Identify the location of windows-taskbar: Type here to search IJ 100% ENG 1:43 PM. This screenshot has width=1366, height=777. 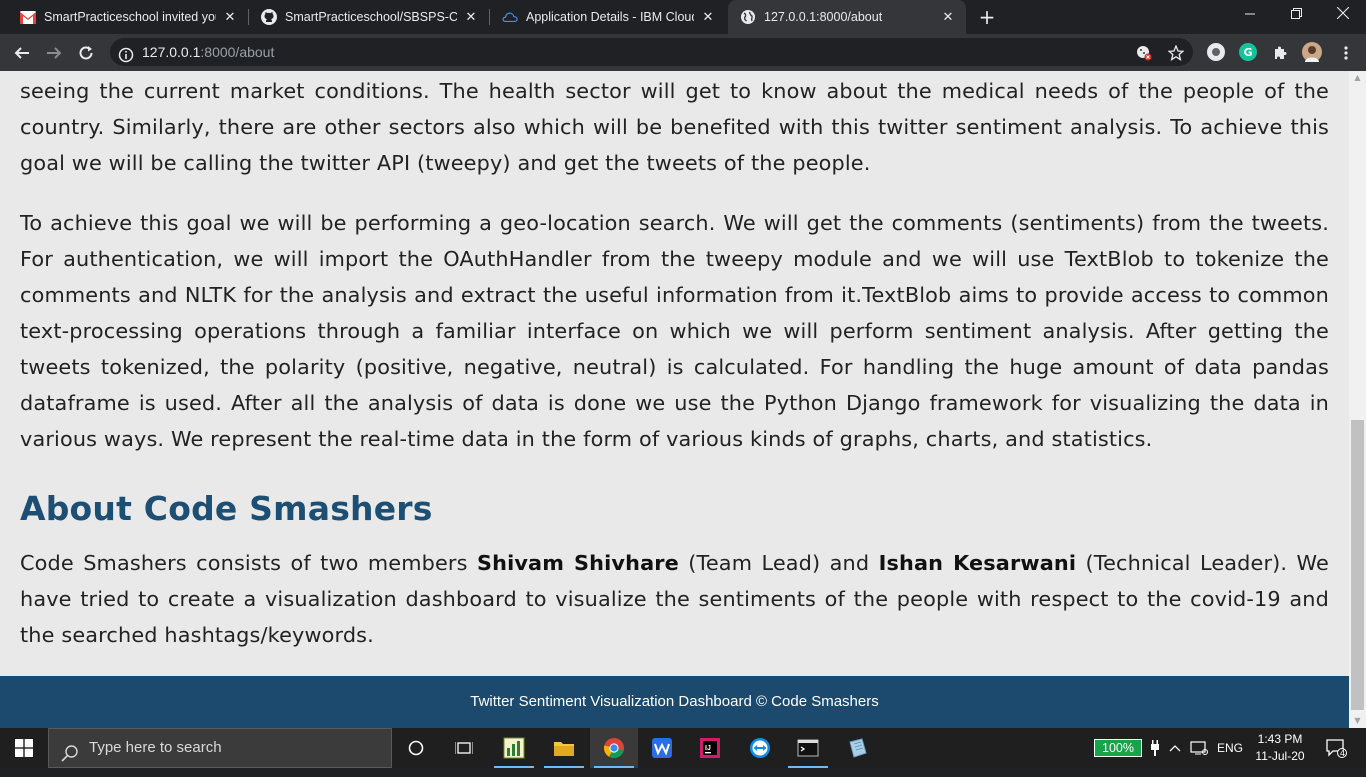
(683, 748).